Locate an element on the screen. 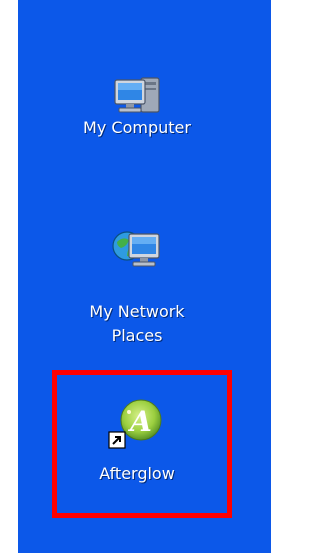  network-places-icon is located at coordinates (136, 249).